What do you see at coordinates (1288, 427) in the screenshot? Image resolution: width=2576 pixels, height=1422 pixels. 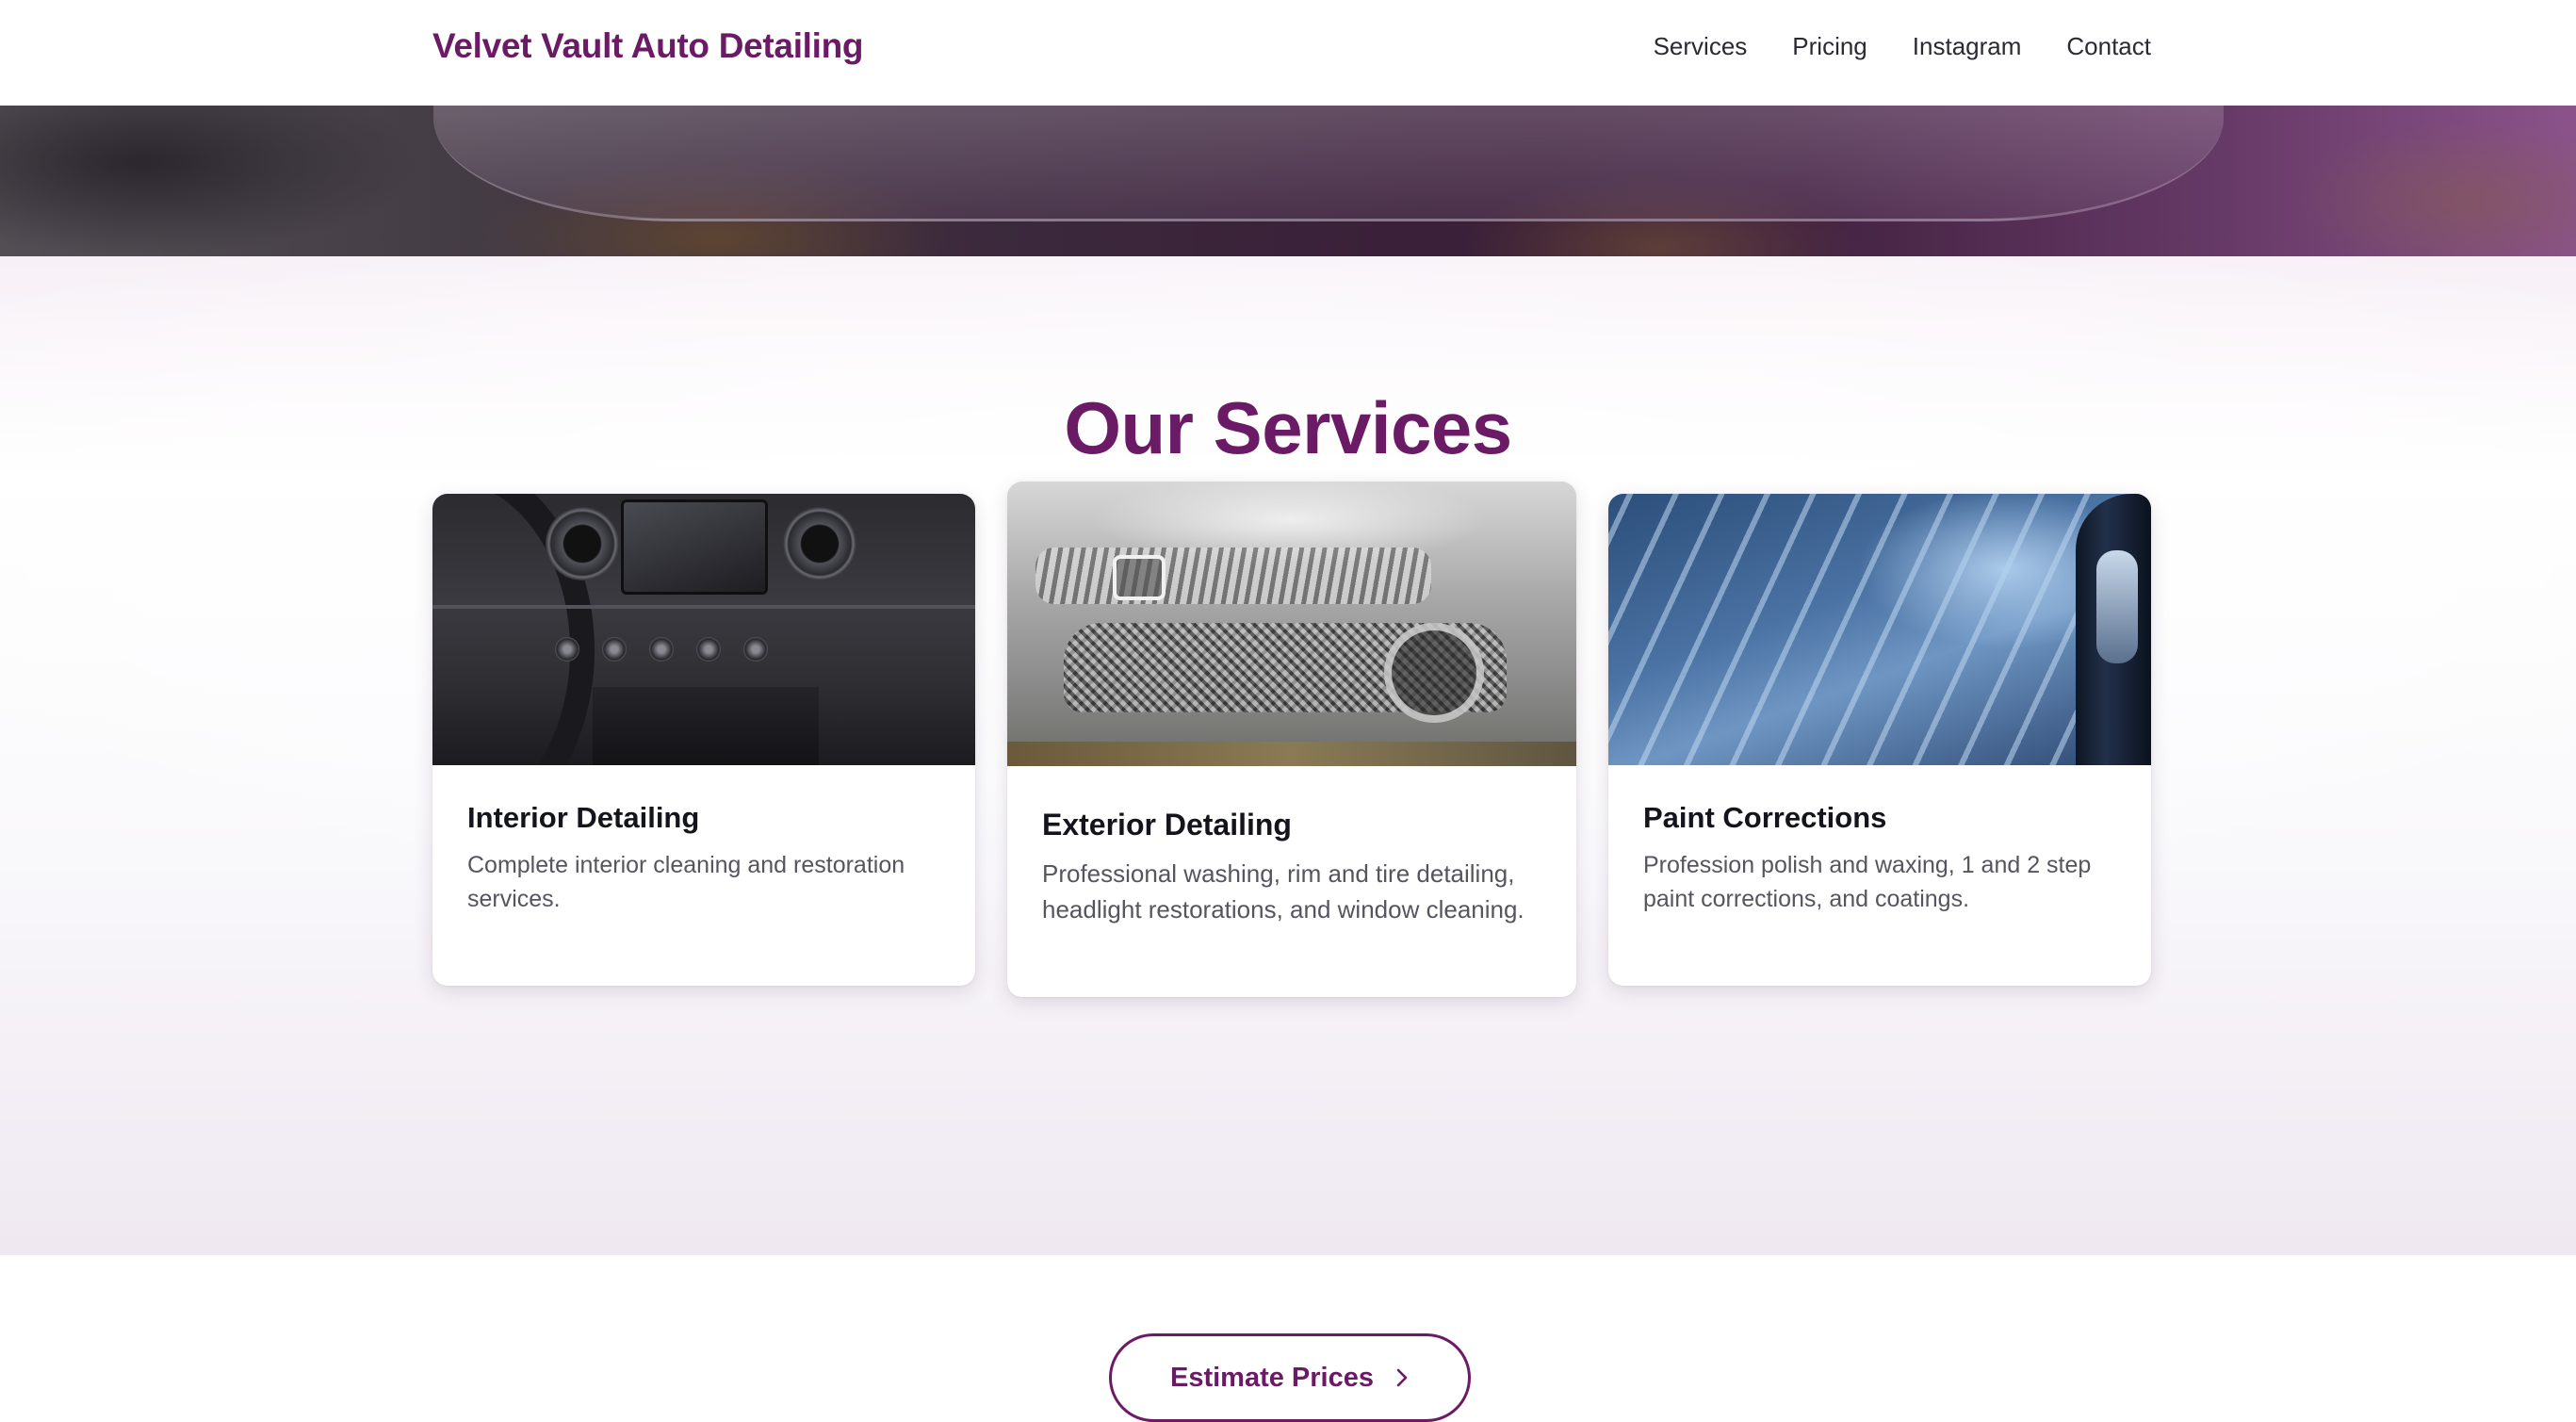 I see `services-title: Our Services` at bounding box center [1288, 427].